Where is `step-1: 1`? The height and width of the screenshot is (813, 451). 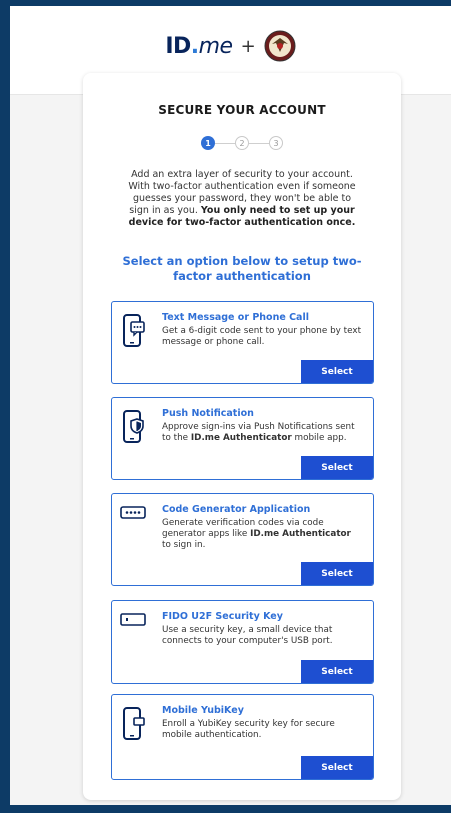
step-1: 1 is located at coordinates (208, 143).